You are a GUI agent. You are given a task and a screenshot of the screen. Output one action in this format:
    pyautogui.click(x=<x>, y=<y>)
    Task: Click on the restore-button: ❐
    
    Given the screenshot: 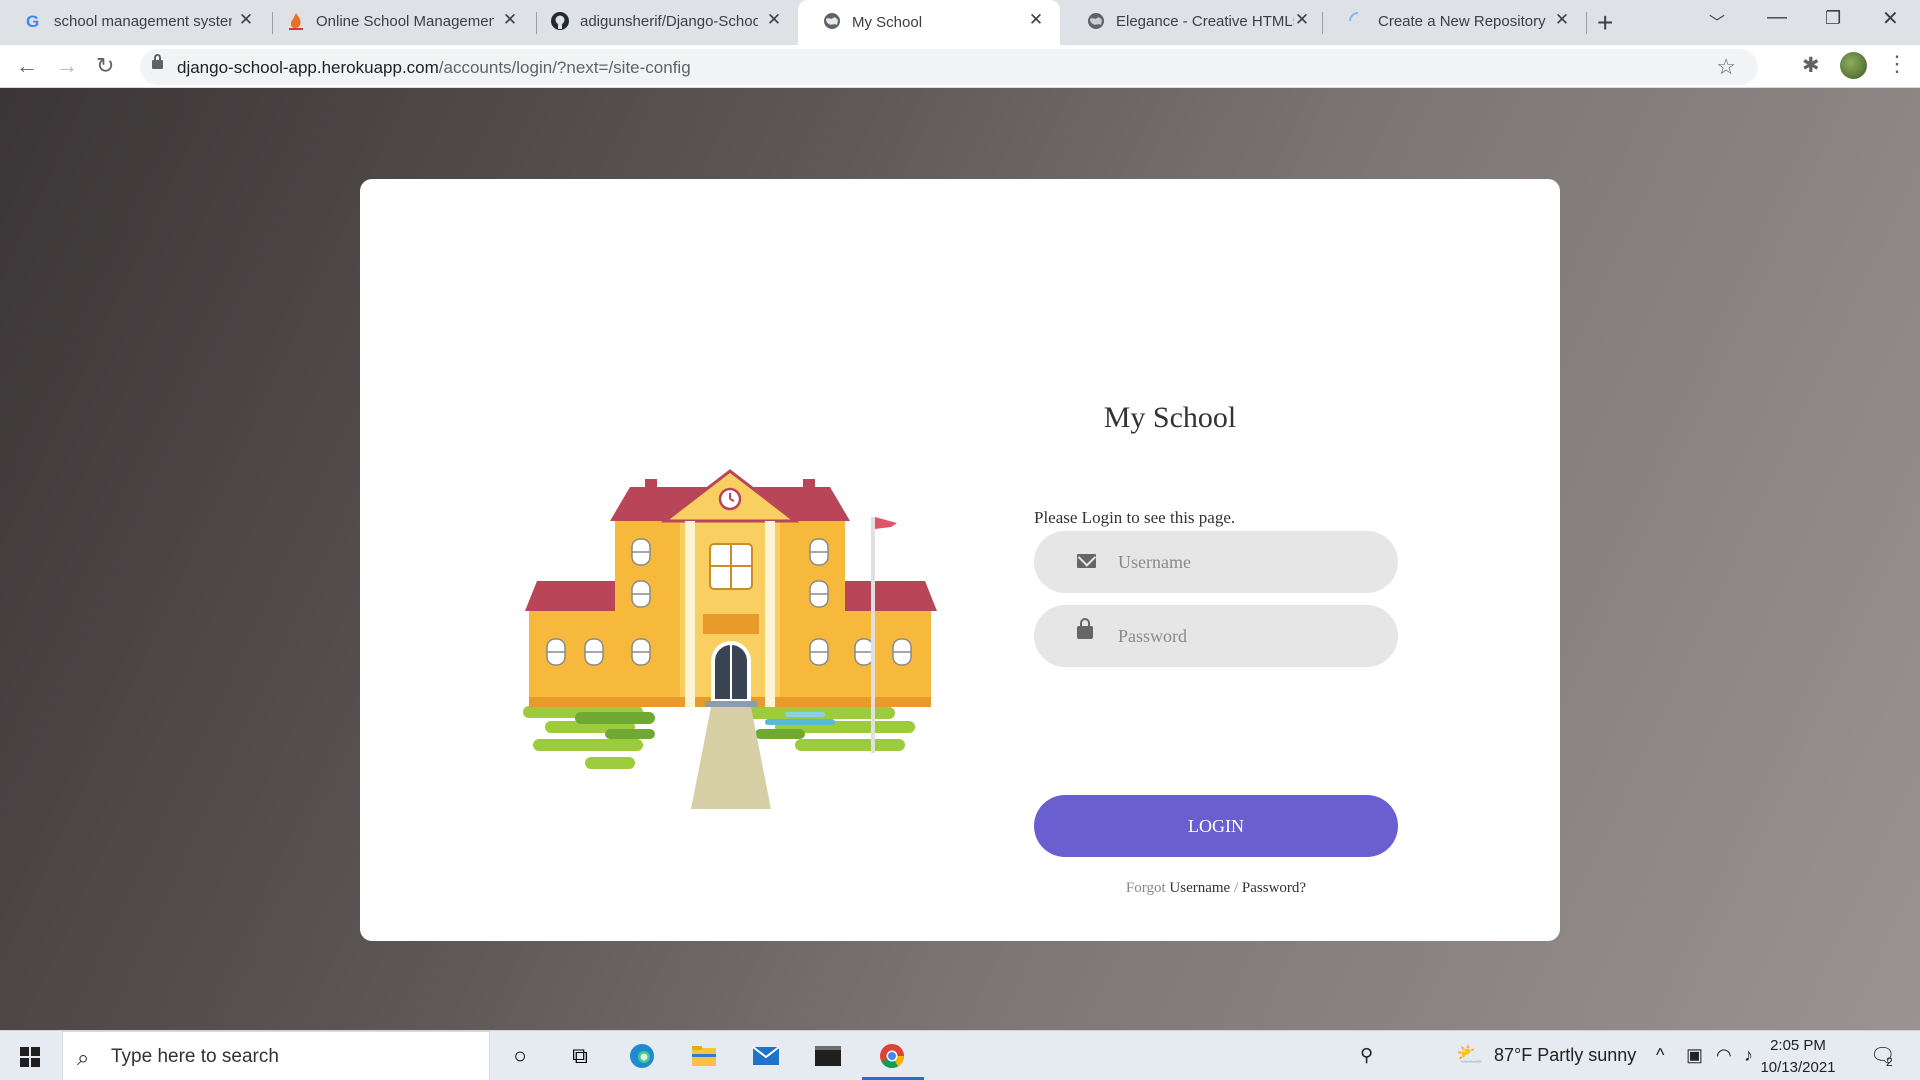 What is the action you would take?
    pyautogui.click(x=1833, y=18)
    